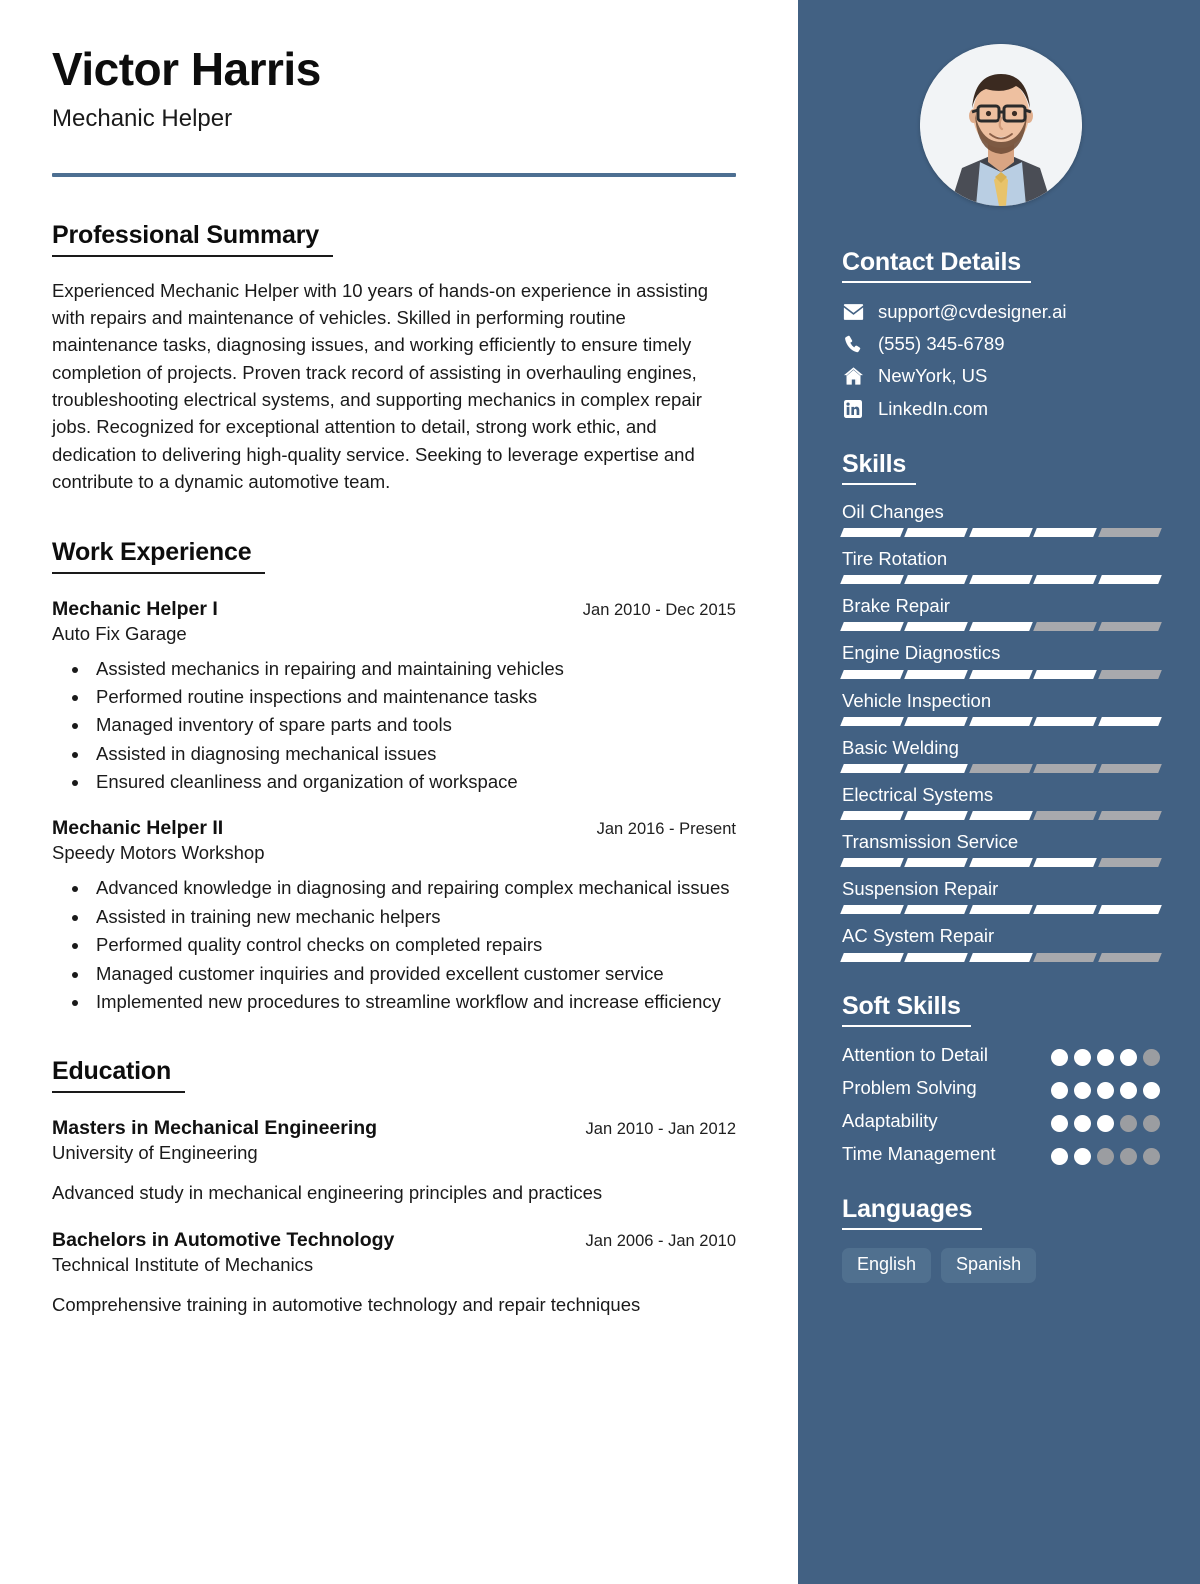 This screenshot has width=1200, height=1584. Describe the element at coordinates (1001, 312) in the screenshot. I see `contact-row: support@cvdesigner.ai` at that location.